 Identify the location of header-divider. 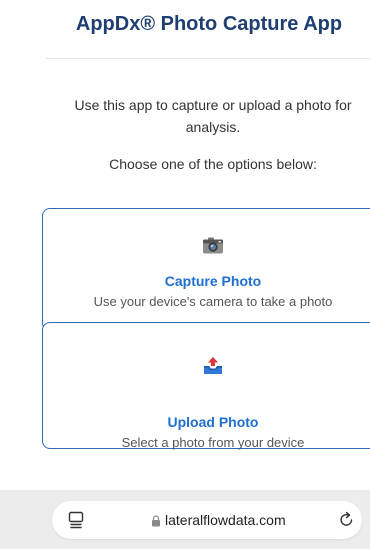
(208, 58).